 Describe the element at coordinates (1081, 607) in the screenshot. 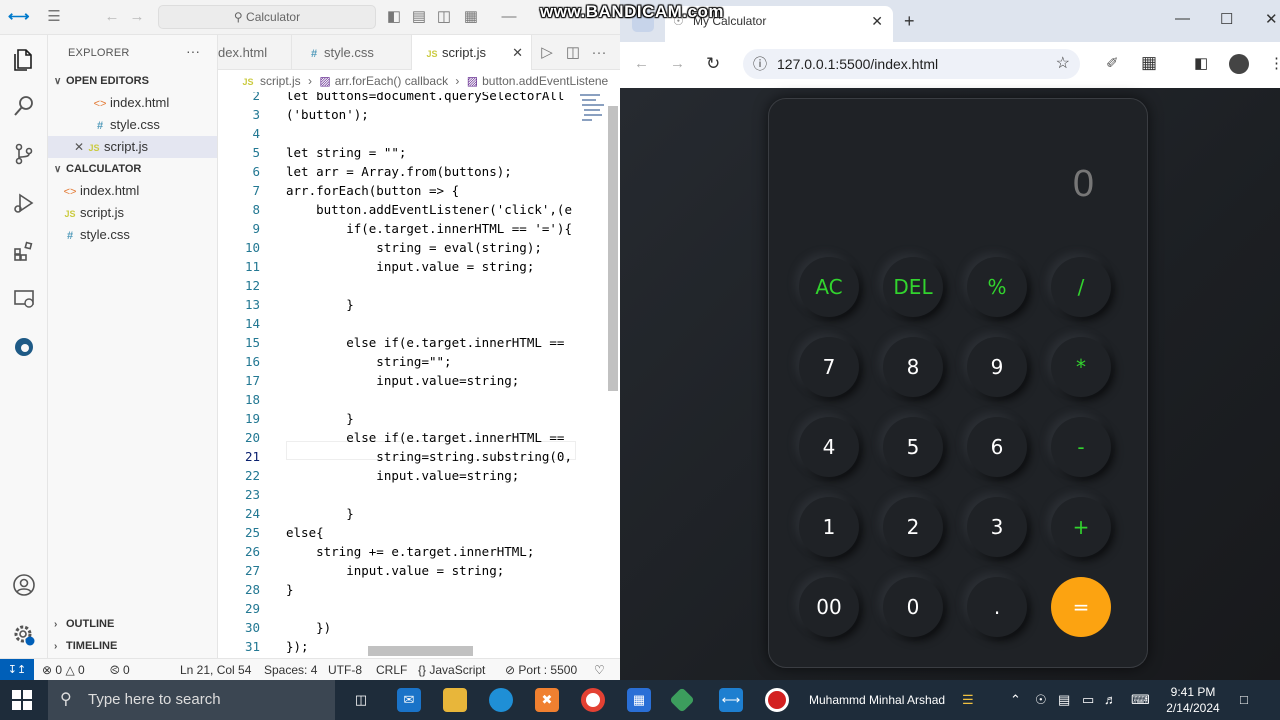

I see `calc-button-equals: =` at that location.